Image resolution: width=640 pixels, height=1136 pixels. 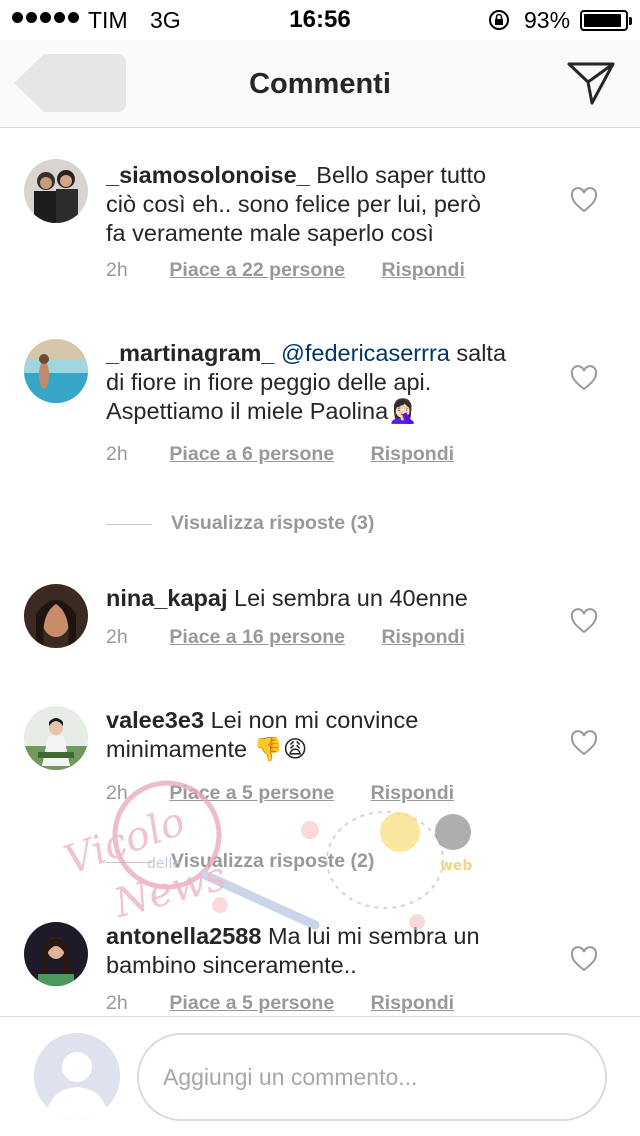 I want to click on comment-text: nina_kapaj Lei sembra un 40enne, so click(x=326, y=598).